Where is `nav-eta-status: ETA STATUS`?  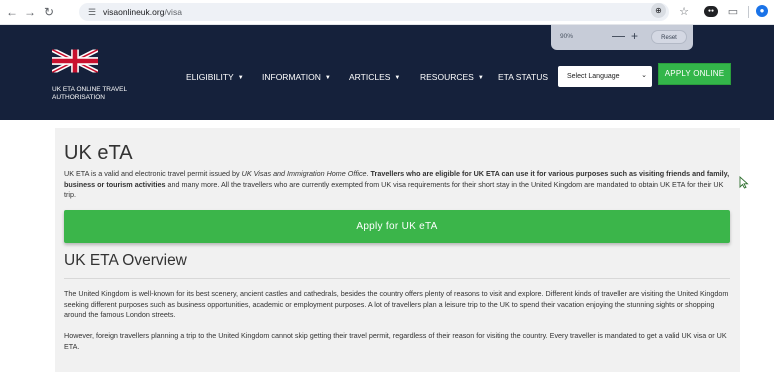
nav-eta-status: ETA STATUS is located at coordinates (523, 77).